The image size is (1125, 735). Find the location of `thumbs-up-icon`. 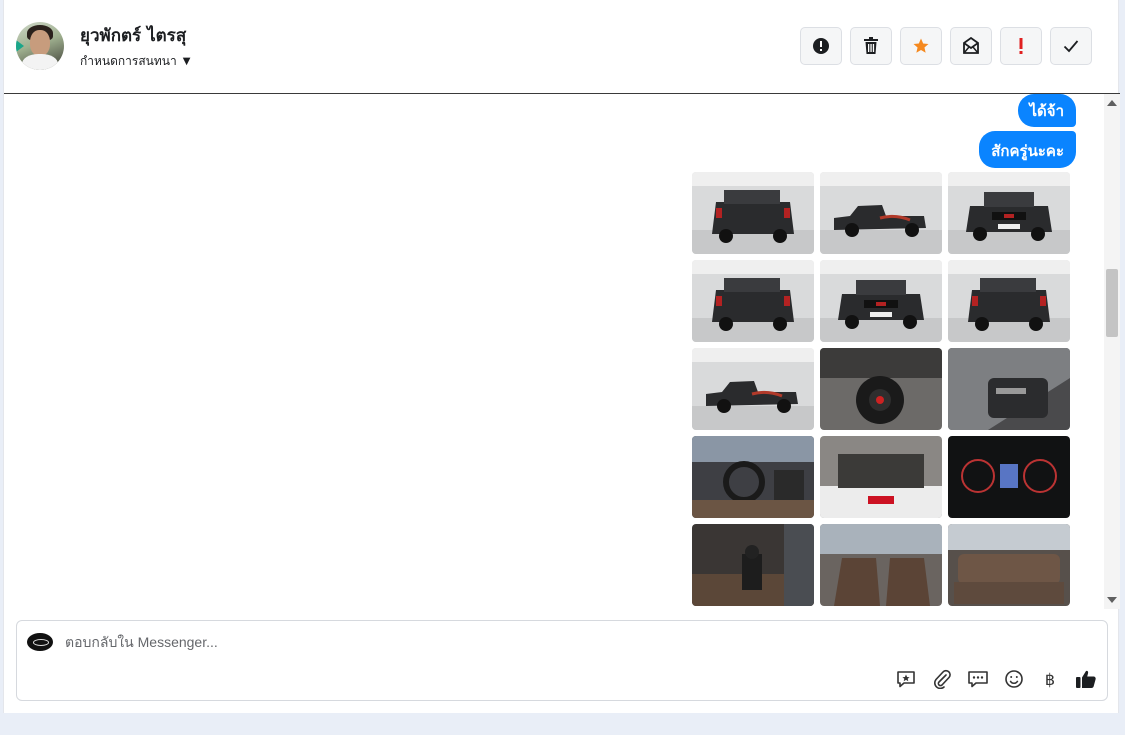

thumbs-up-icon is located at coordinates (1086, 679).